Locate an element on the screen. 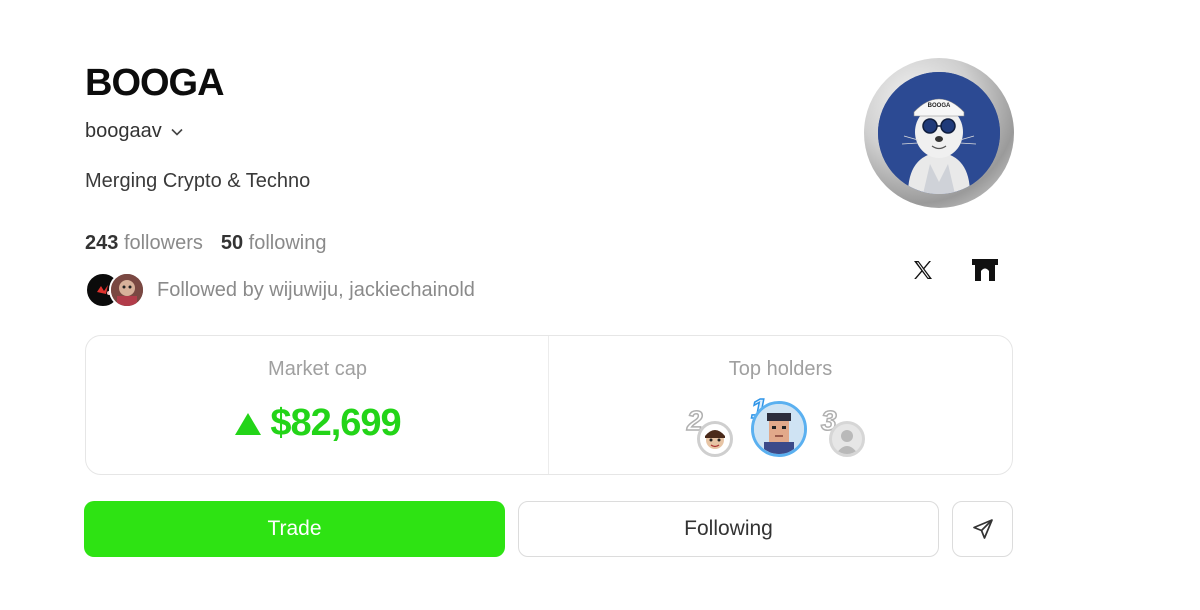  handle-dropdown: boogaav is located at coordinates (134, 131).